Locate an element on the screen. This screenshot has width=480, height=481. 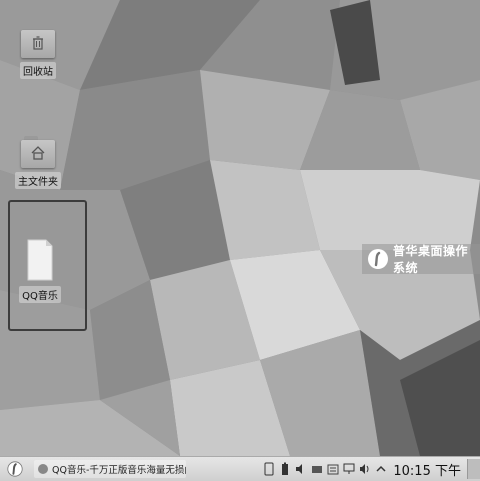
battery-icon is located at coordinates (285, 469).